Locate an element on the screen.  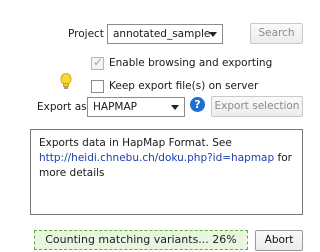
enable-browsing-checkbox: ✓ is located at coordinates (97, 62).